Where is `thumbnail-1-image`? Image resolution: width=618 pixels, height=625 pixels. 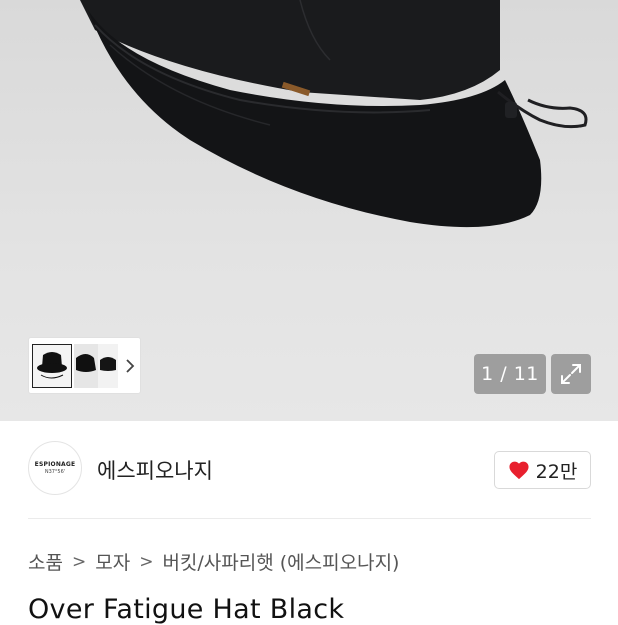 thumbnail-1-image is located at coordinates (52, 365).